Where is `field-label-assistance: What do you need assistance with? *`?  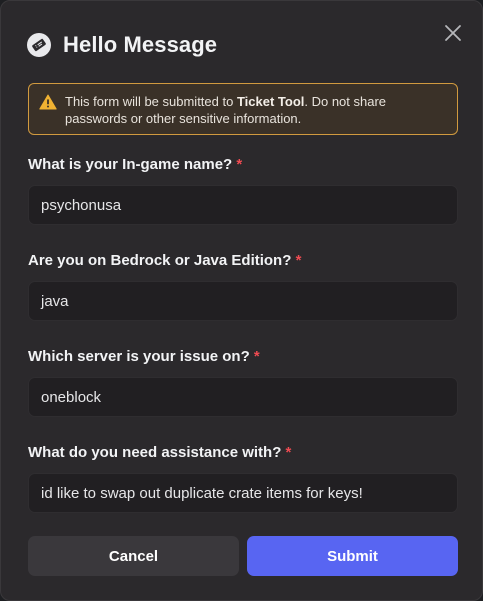 field-label-assistance: What do you need assistance with? * is located at coordinates (160, 452).